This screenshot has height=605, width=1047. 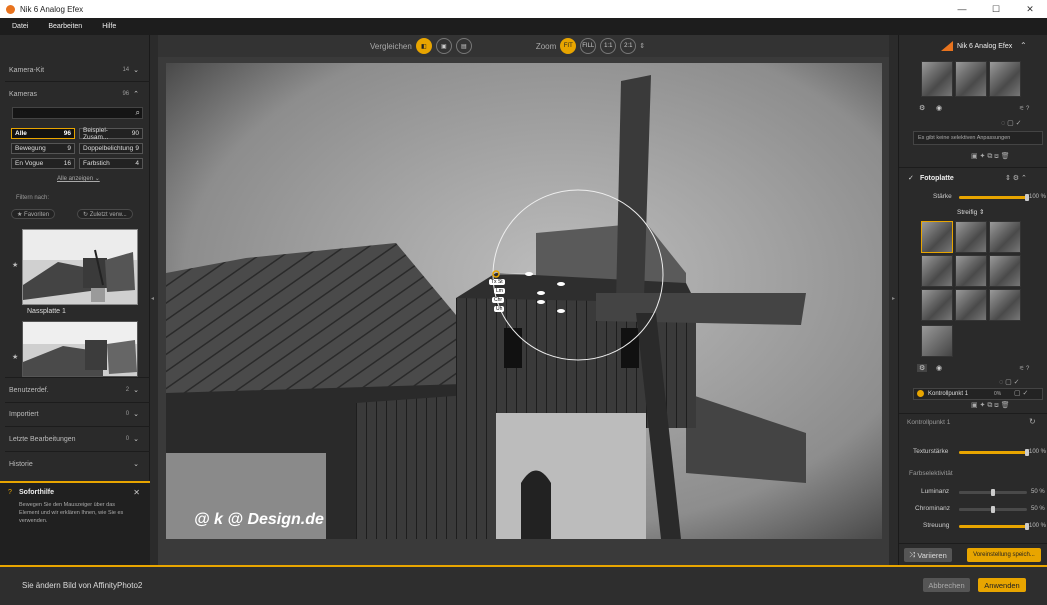 What do you see at coordinates (443, 46) in the screenshot?
I see `compare-side-button: ▣` at bounding box center [443, 46].